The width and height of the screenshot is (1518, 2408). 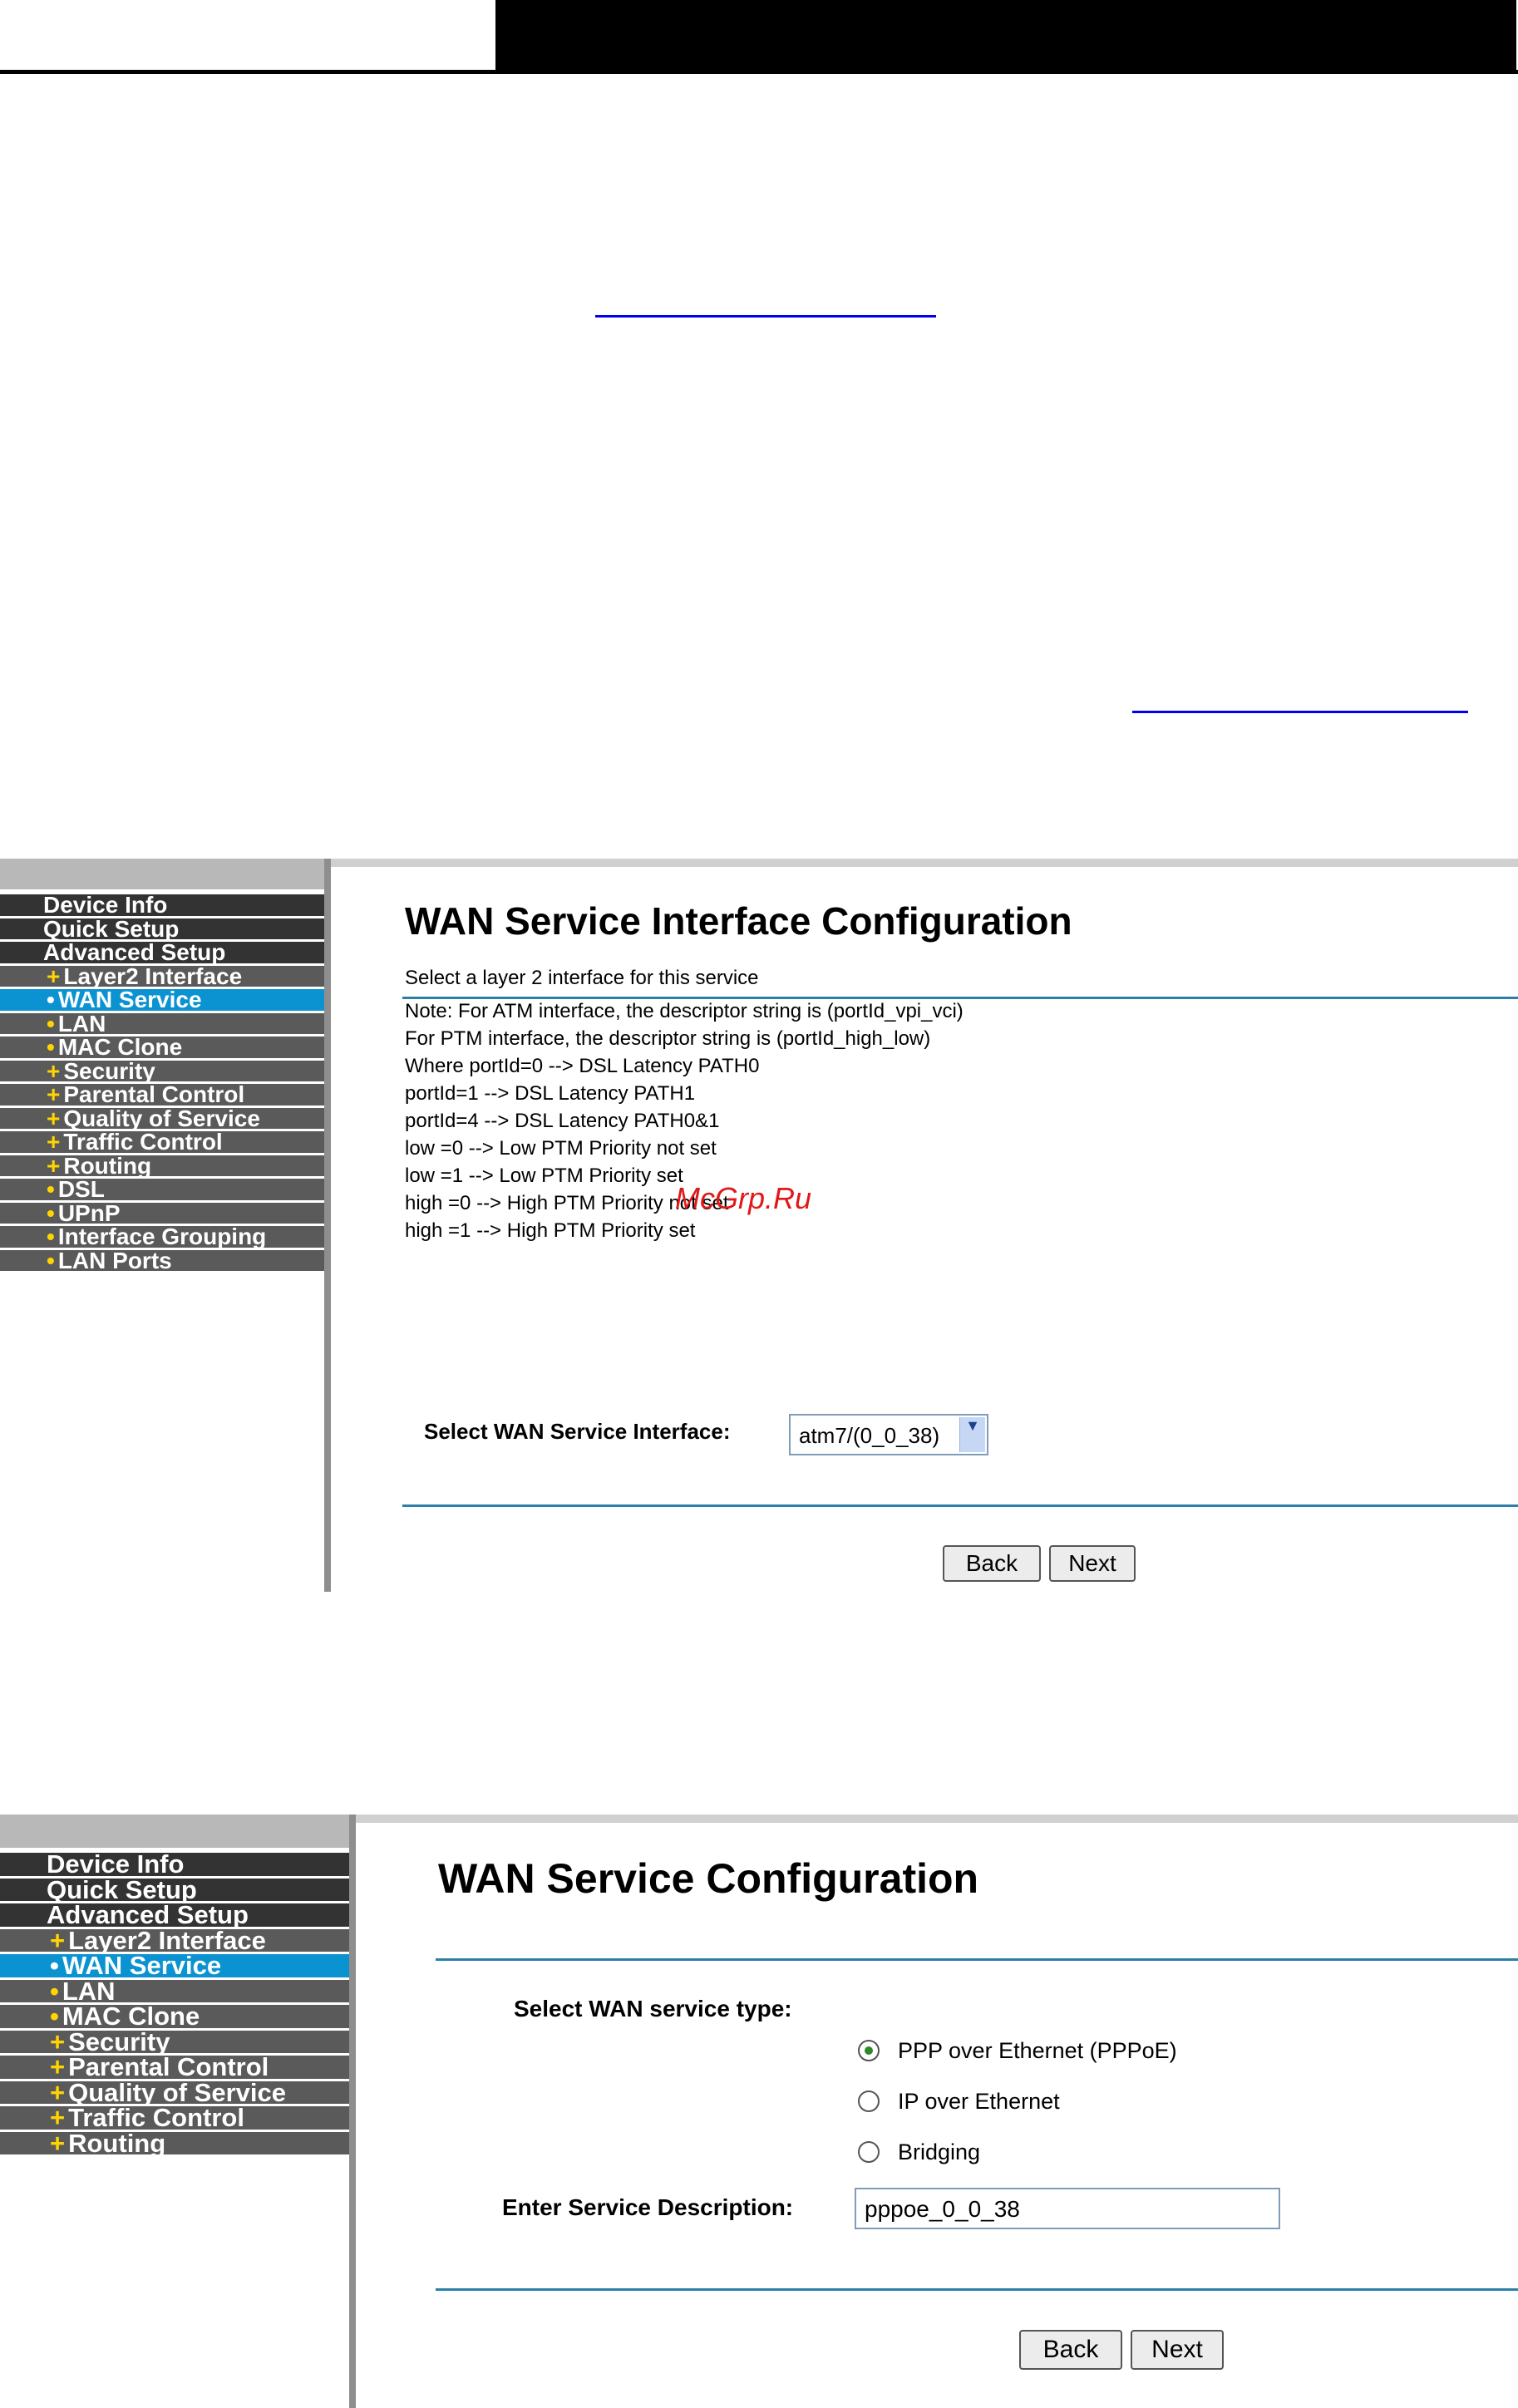 I want to click on sidebar-item-upnp: • UPnP, so click(x=162, y=1212).